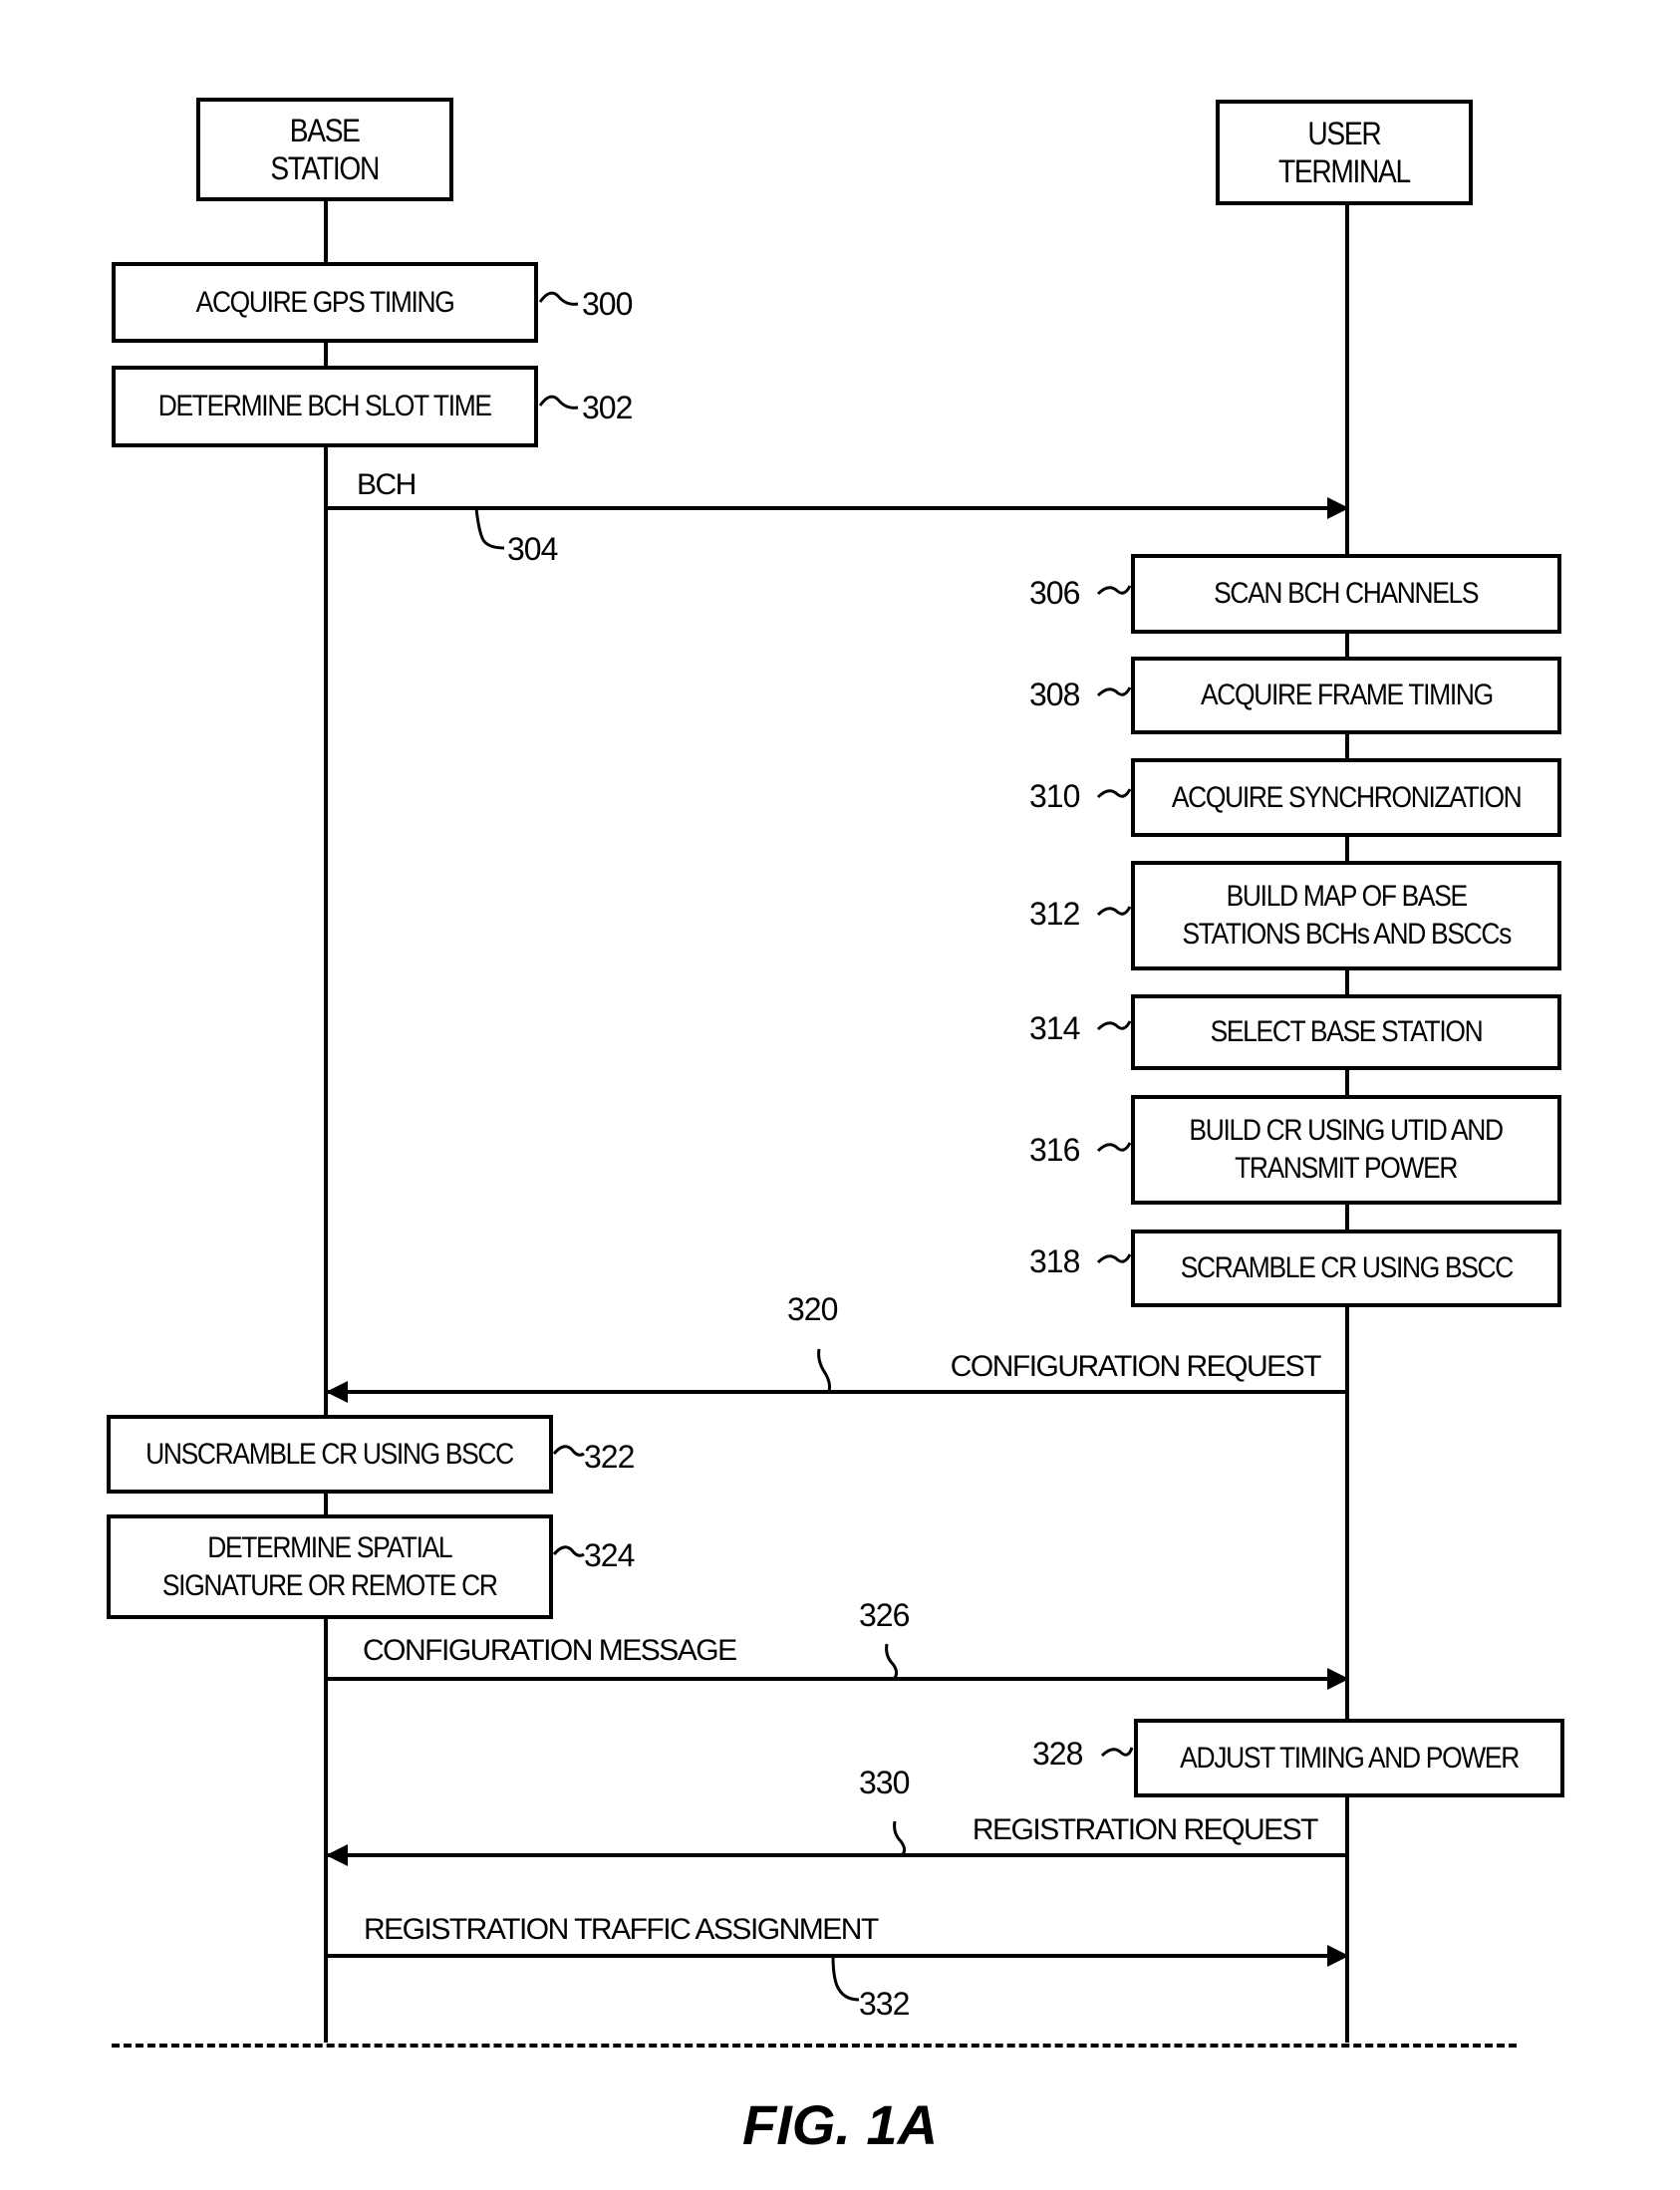 The height and width of the screenshot is (2190, 1680). I want to click on ref-322: 322, so click(609, 1457).